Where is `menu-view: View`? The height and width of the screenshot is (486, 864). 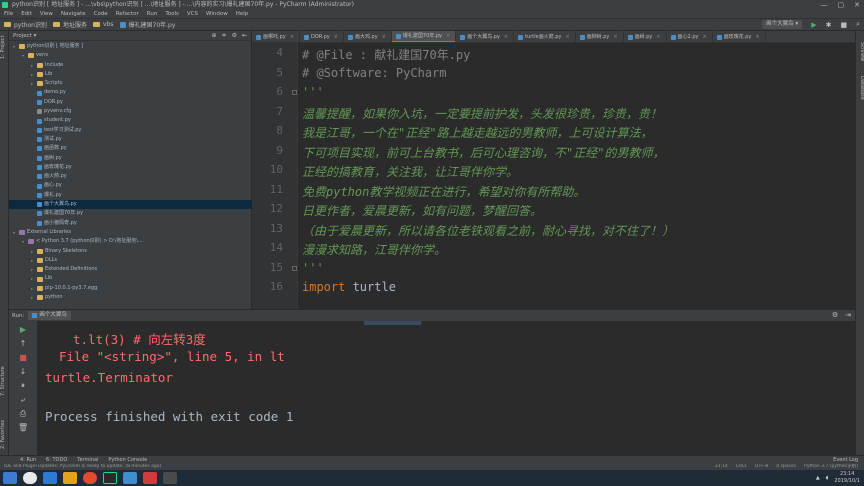 menu-view: View is located at coordinates (46, 14).